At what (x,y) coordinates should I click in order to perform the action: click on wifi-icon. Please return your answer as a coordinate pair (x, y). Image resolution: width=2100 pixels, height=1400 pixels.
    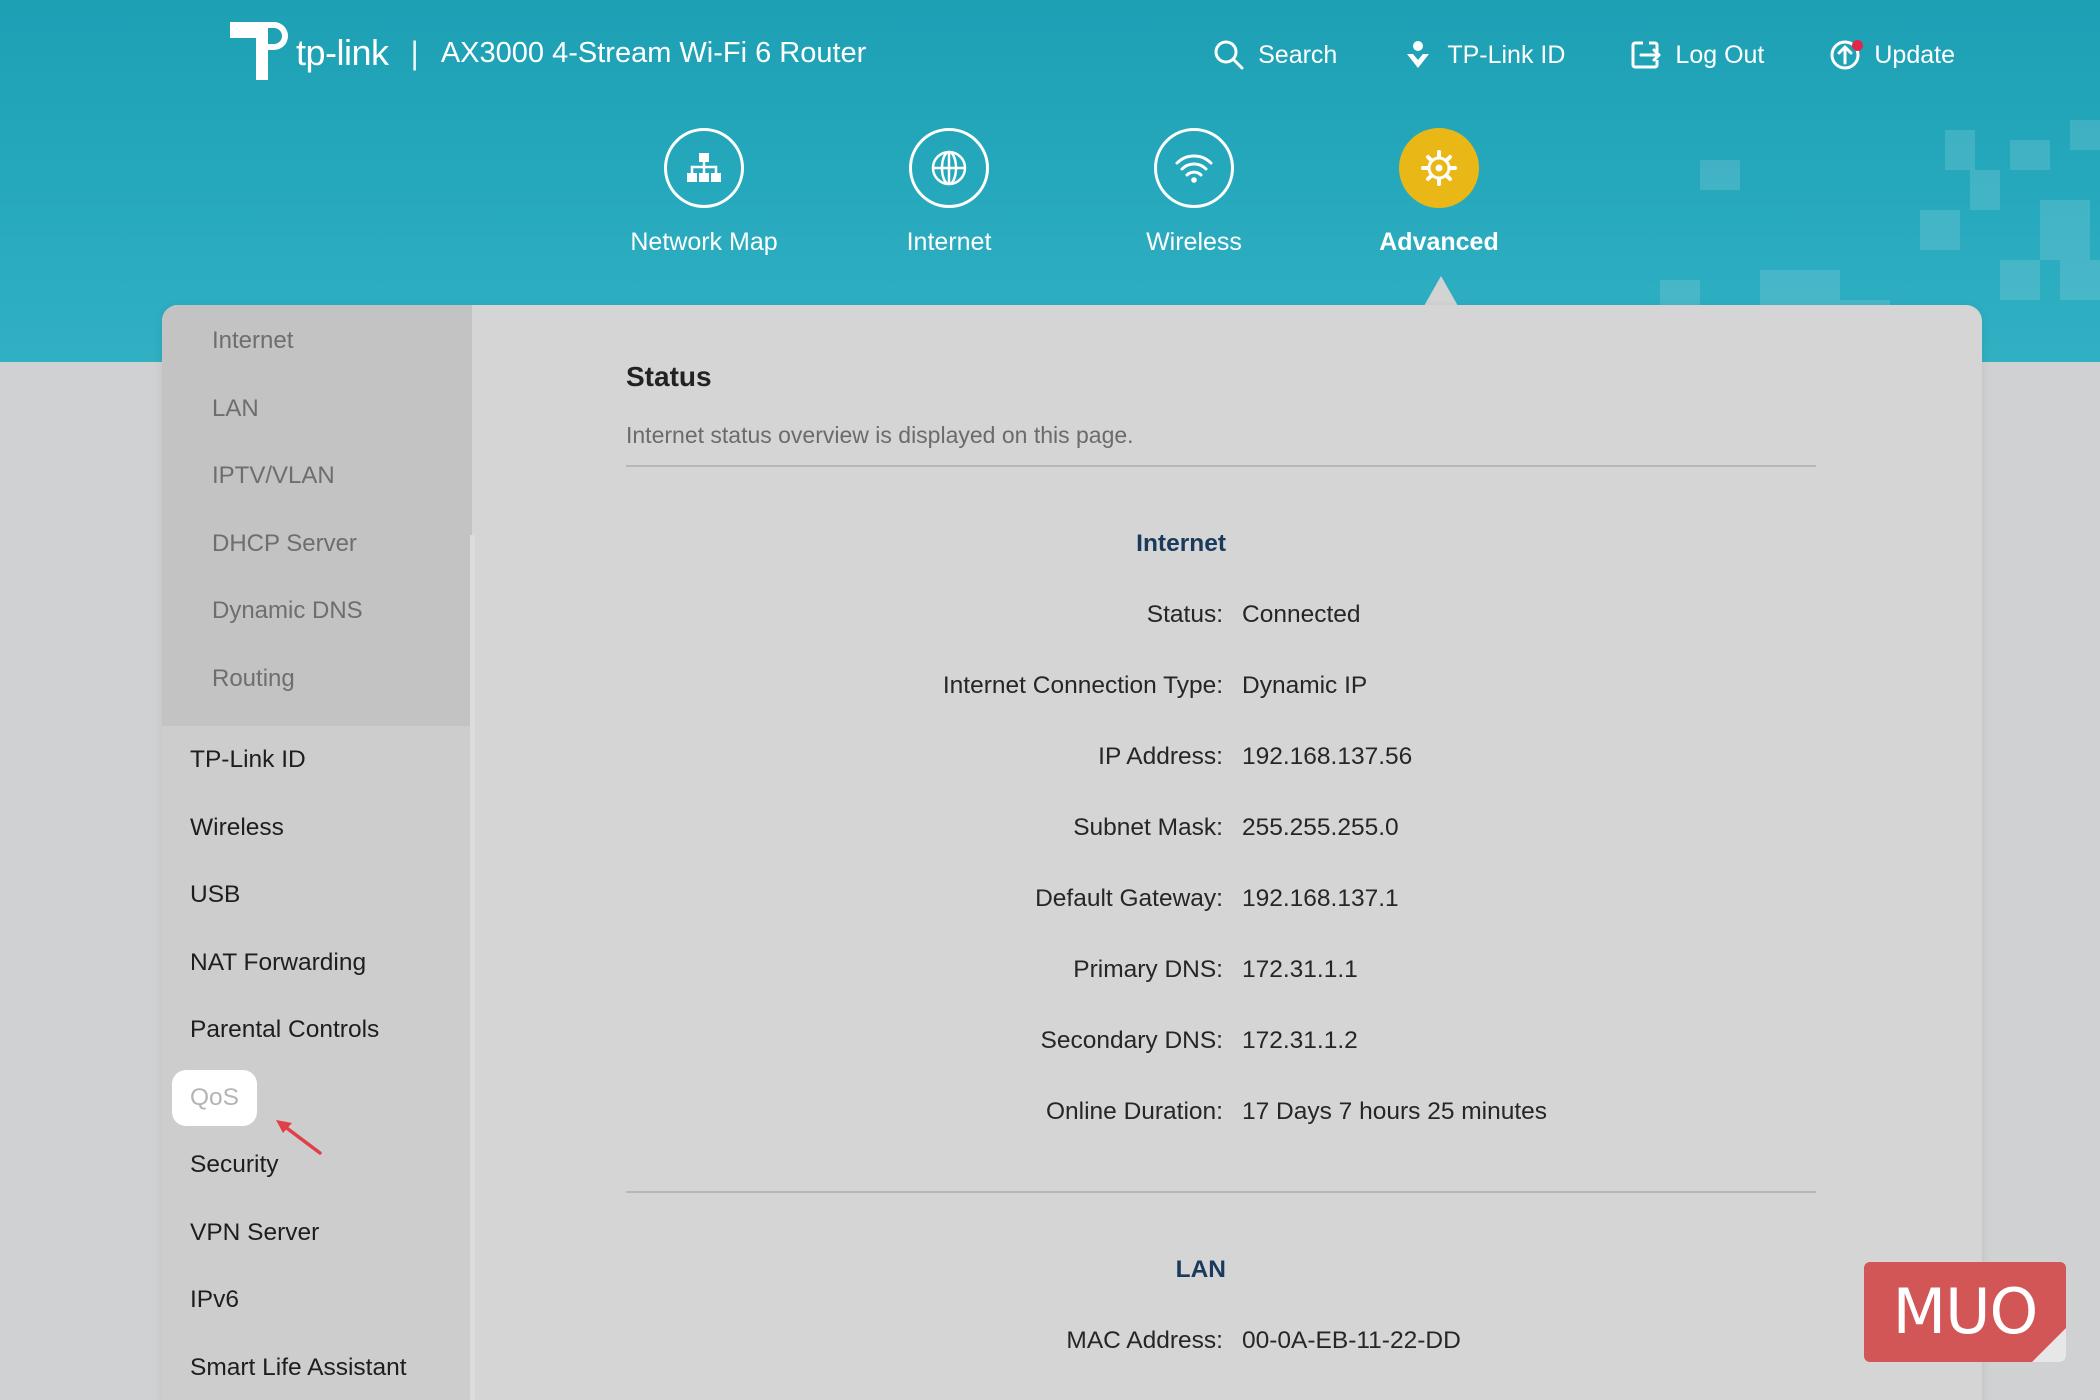
    Looking at the image, I should click on (1194, 168).